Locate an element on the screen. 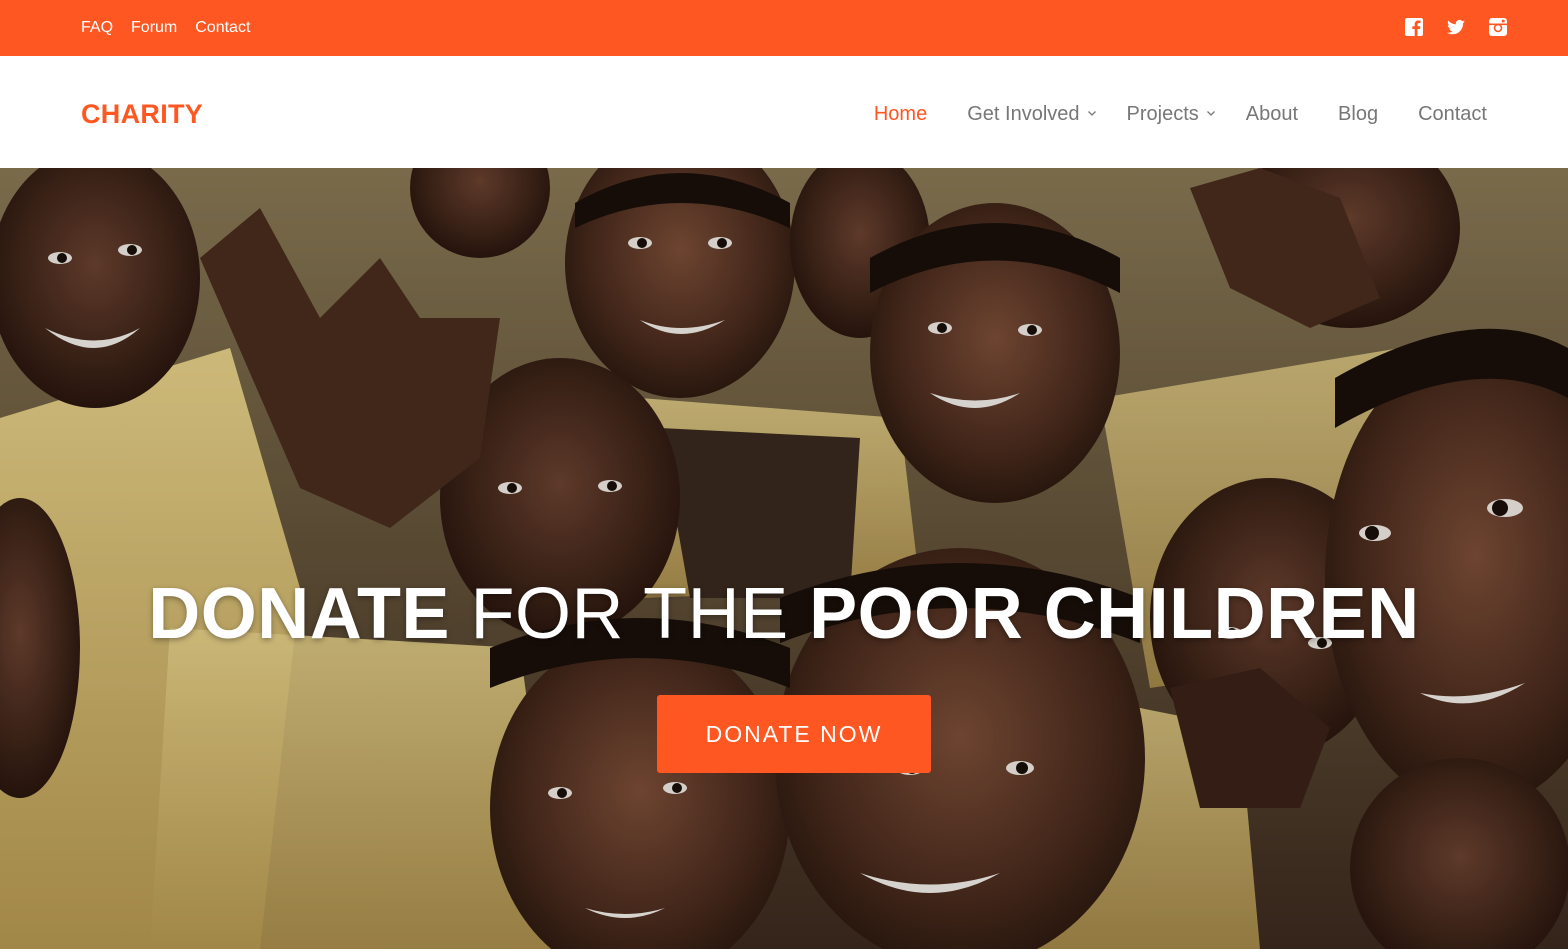 The height and width of the screenshot is (949, 1568). hero-title: DONATE FOR THE POOR CHILDREN is located at coordinates (784, 614).